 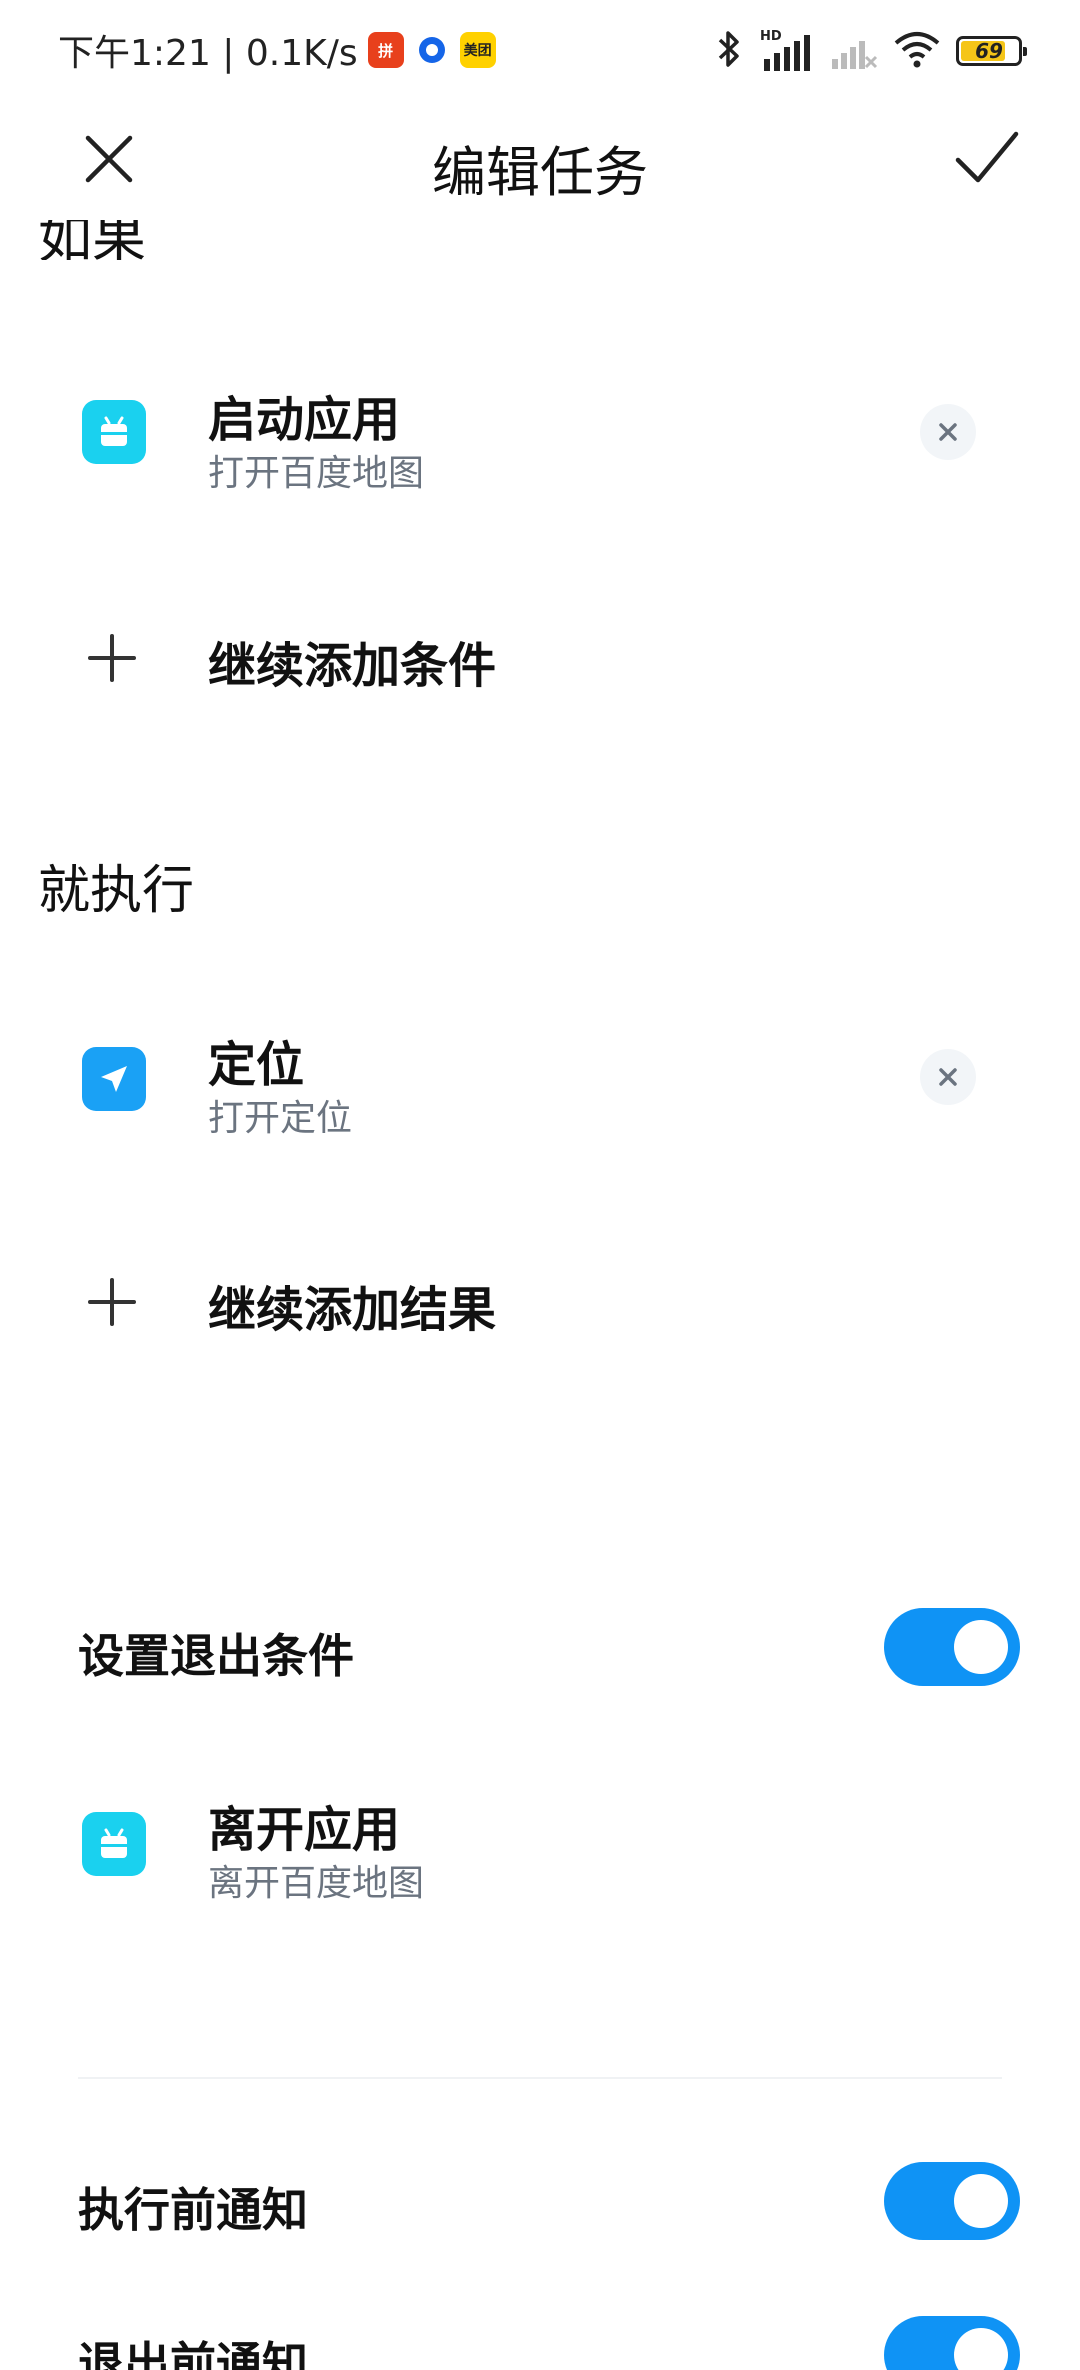 What do you see at coordinates (477, 50) in the screenshot?
I see `meituan-badge-icon: 美团` at bounding box center [477, 50].